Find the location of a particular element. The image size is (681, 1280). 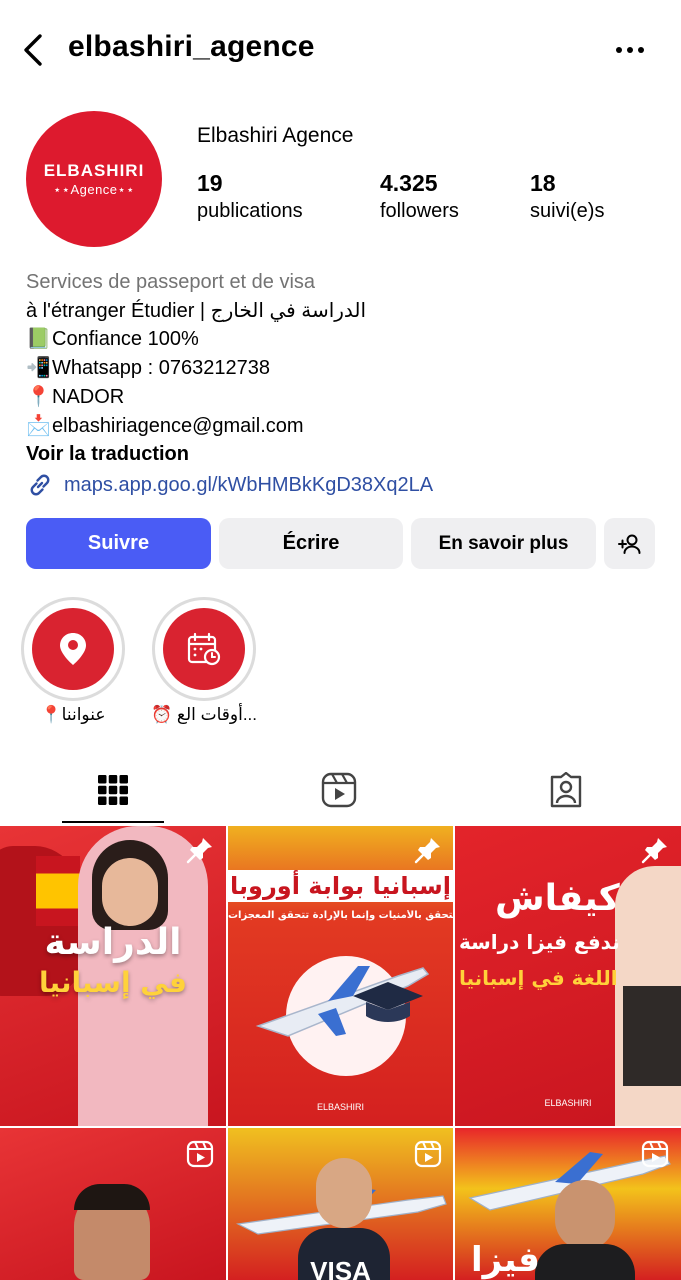

bio-line: 📲Whatsapp : 0763212738 is located at coordinates (346, 368).